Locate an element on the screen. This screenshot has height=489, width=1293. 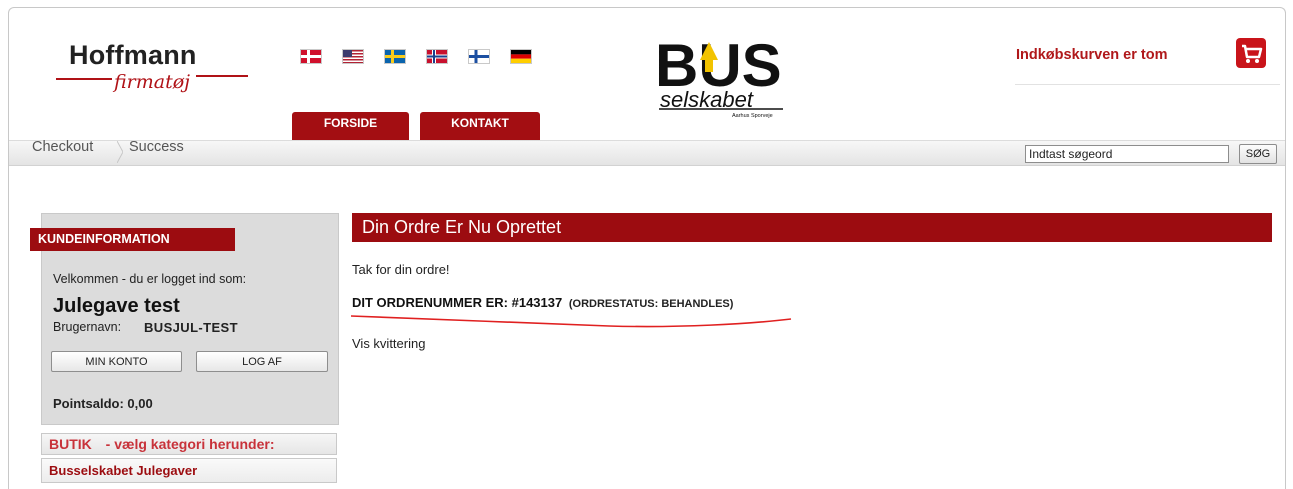
flag-norway-icon is located at coordinates (437, 56).